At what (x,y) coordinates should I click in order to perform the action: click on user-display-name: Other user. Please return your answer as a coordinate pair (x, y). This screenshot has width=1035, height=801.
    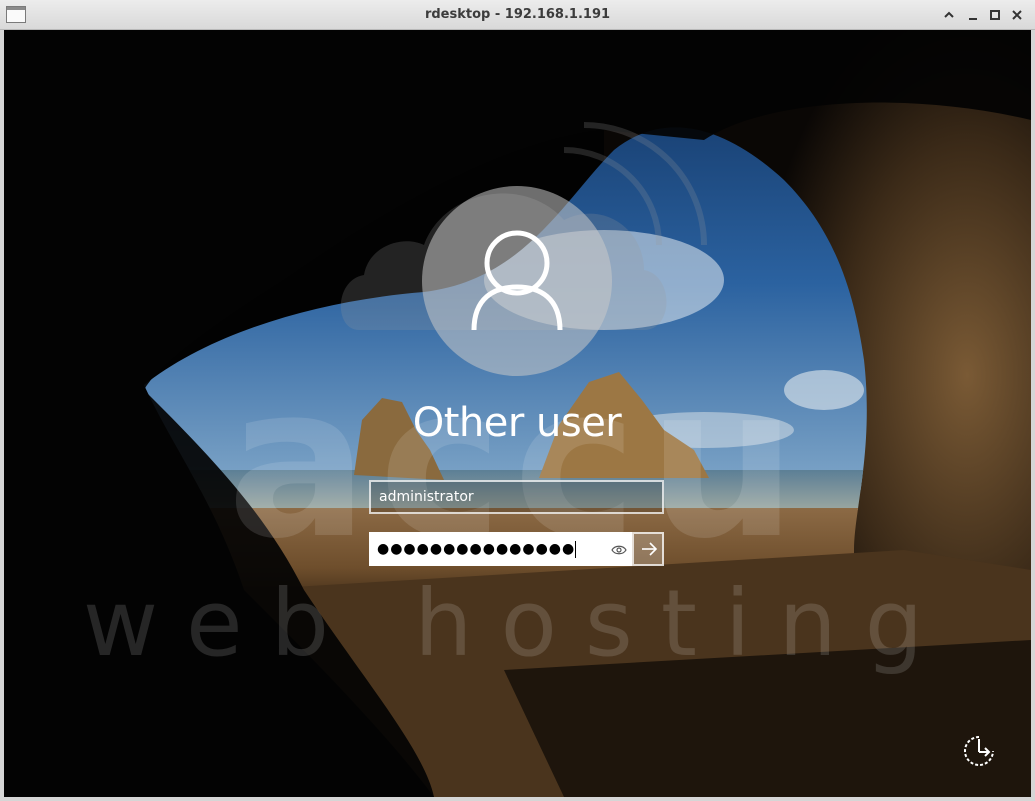
    Looking at the image, I should click on (517, 423).